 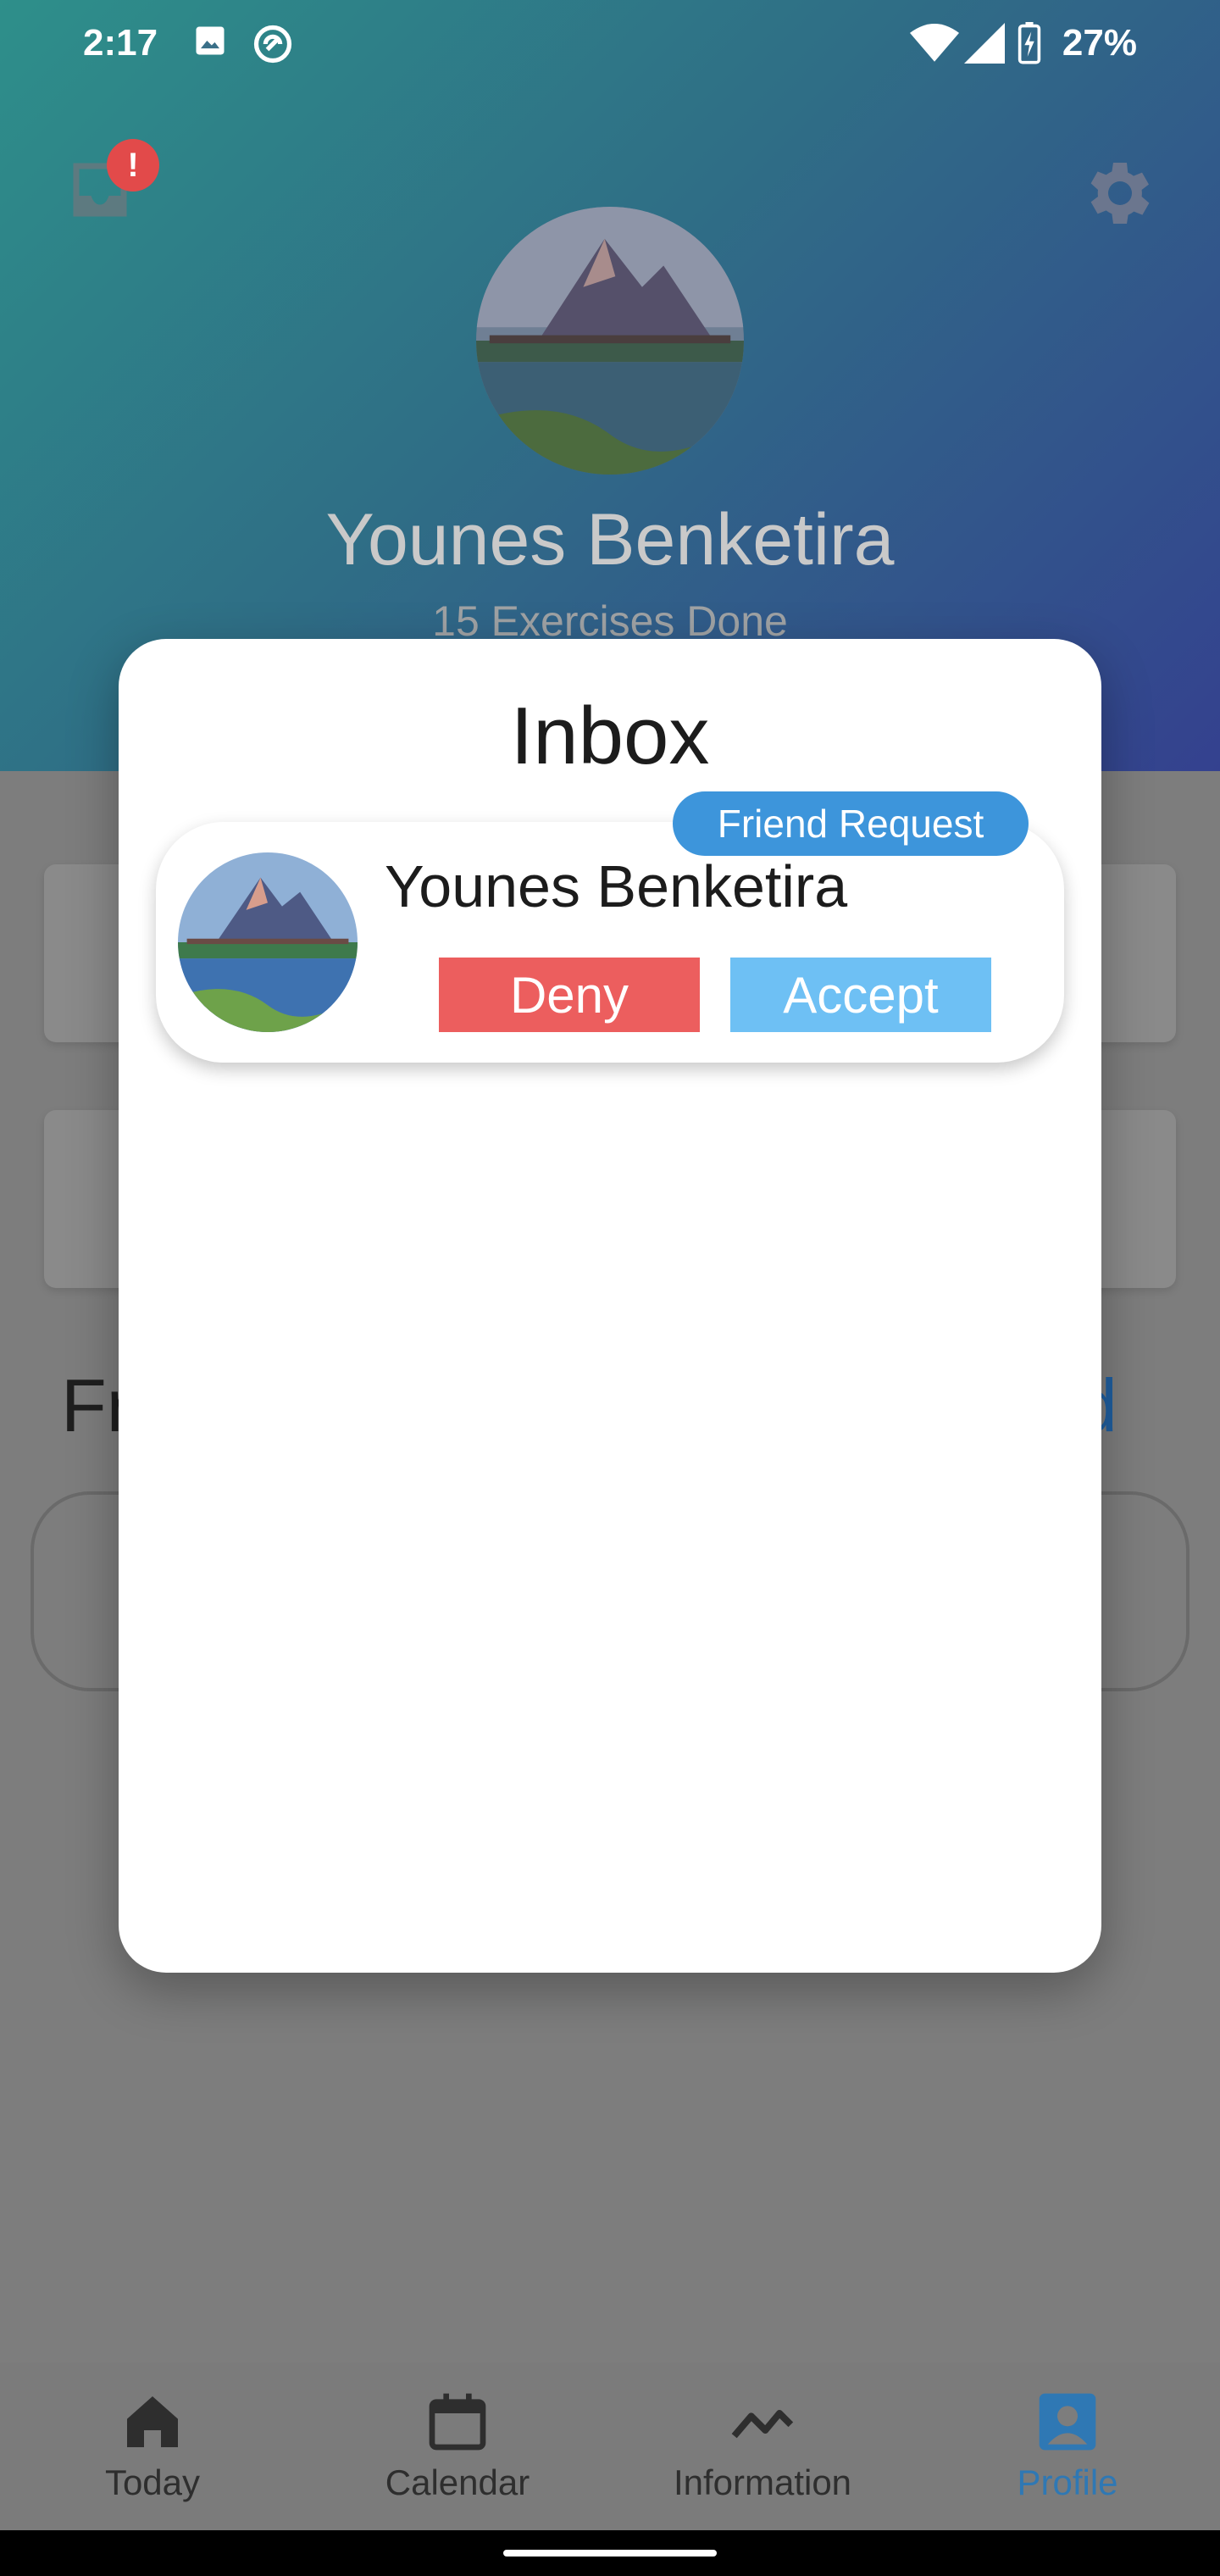 What do you see at coordinates (1067, 2482) in the screenshot?
I see `nav-label: Profile` at bounding box center [1067, 2482].